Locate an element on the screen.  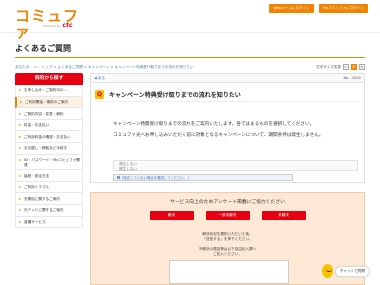
sidebar-item: 光電話に関するご案内 is located at coordinates (49, 199).